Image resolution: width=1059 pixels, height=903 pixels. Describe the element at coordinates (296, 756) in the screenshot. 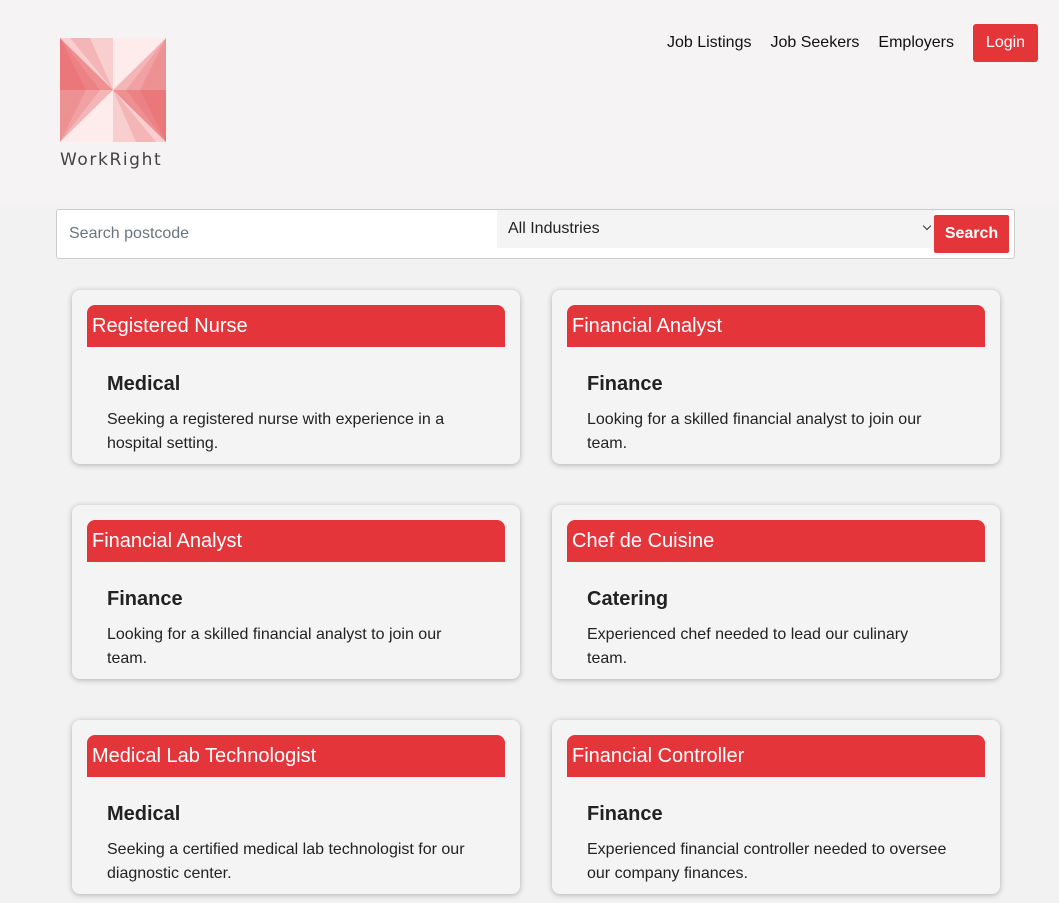

I see `job-title: Medical Lab Technologist` at that location.